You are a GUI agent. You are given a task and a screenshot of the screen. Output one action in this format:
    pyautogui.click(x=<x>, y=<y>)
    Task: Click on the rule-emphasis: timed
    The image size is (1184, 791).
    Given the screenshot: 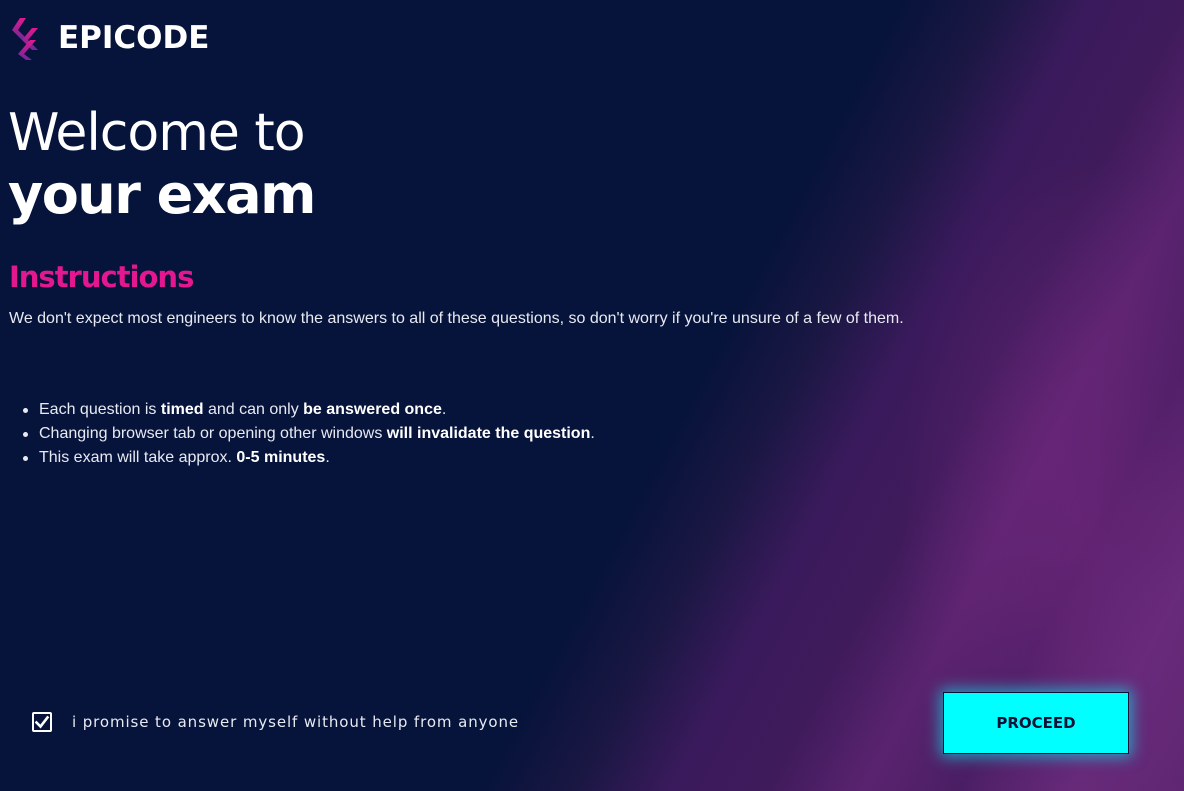 What is the action you would take?
    pyautogui.click(x=182, y=409)
    